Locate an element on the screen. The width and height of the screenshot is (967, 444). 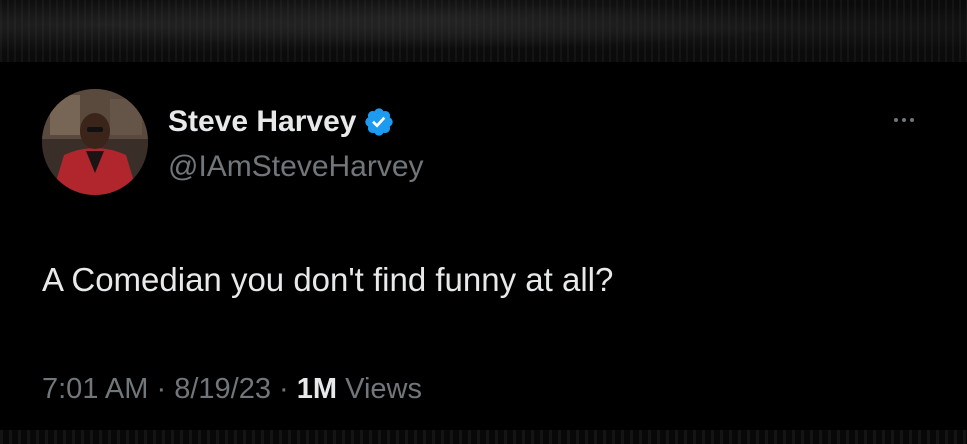
author-handle: @IAmSteveHarvey is located at coordinates (296, 167).